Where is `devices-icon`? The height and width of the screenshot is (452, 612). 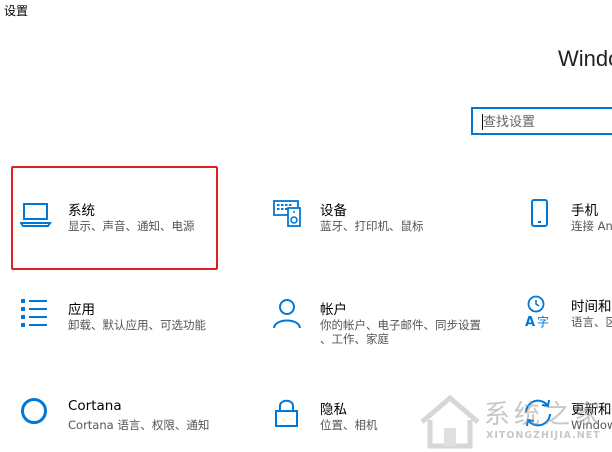 devices-icon is located at coordinates (287, 213).